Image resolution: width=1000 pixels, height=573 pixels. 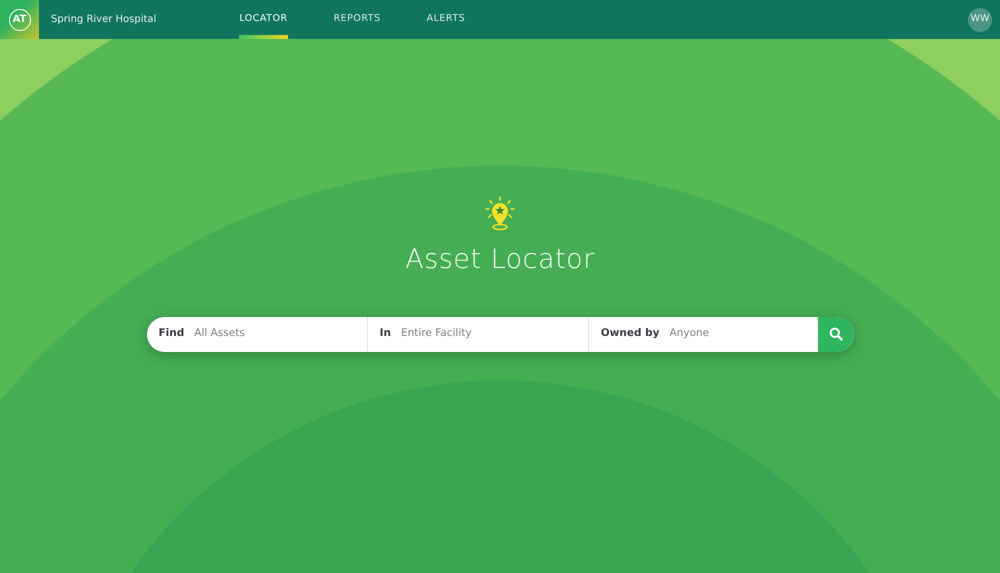 I want to click on nav-tab: LOCATOR, so click(x=263, y=19).